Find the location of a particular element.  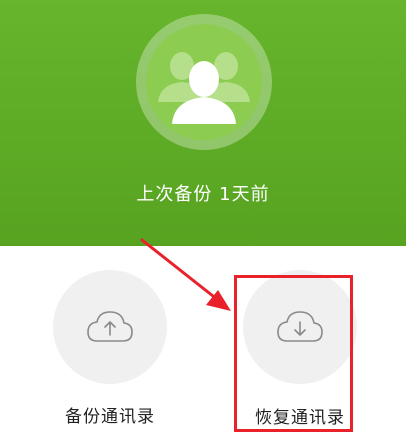

backup-circle is located at coordinates (110, 327).